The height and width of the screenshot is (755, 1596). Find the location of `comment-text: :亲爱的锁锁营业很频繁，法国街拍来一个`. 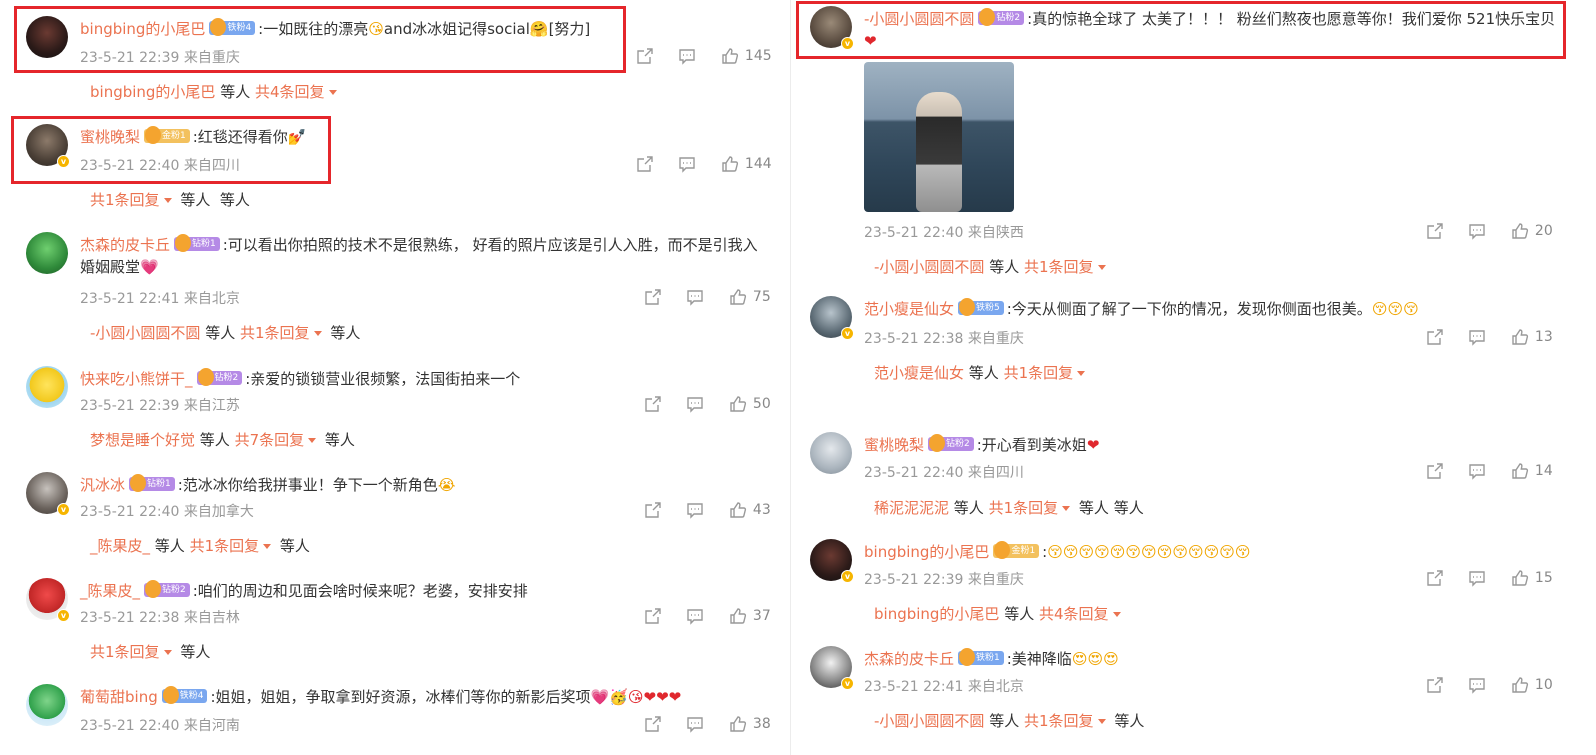

comment-text: :亲爱的锁锁营业很频繁，法国街拍来一个 is located at coordinates (383, 379).